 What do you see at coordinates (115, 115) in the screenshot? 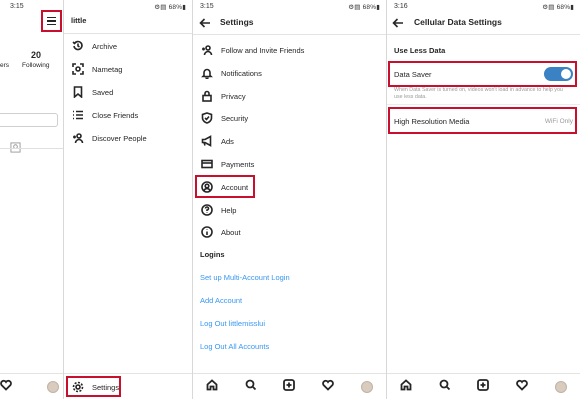
I see `drawer-item-label: Close Friends` at bounding box center [115, 115].